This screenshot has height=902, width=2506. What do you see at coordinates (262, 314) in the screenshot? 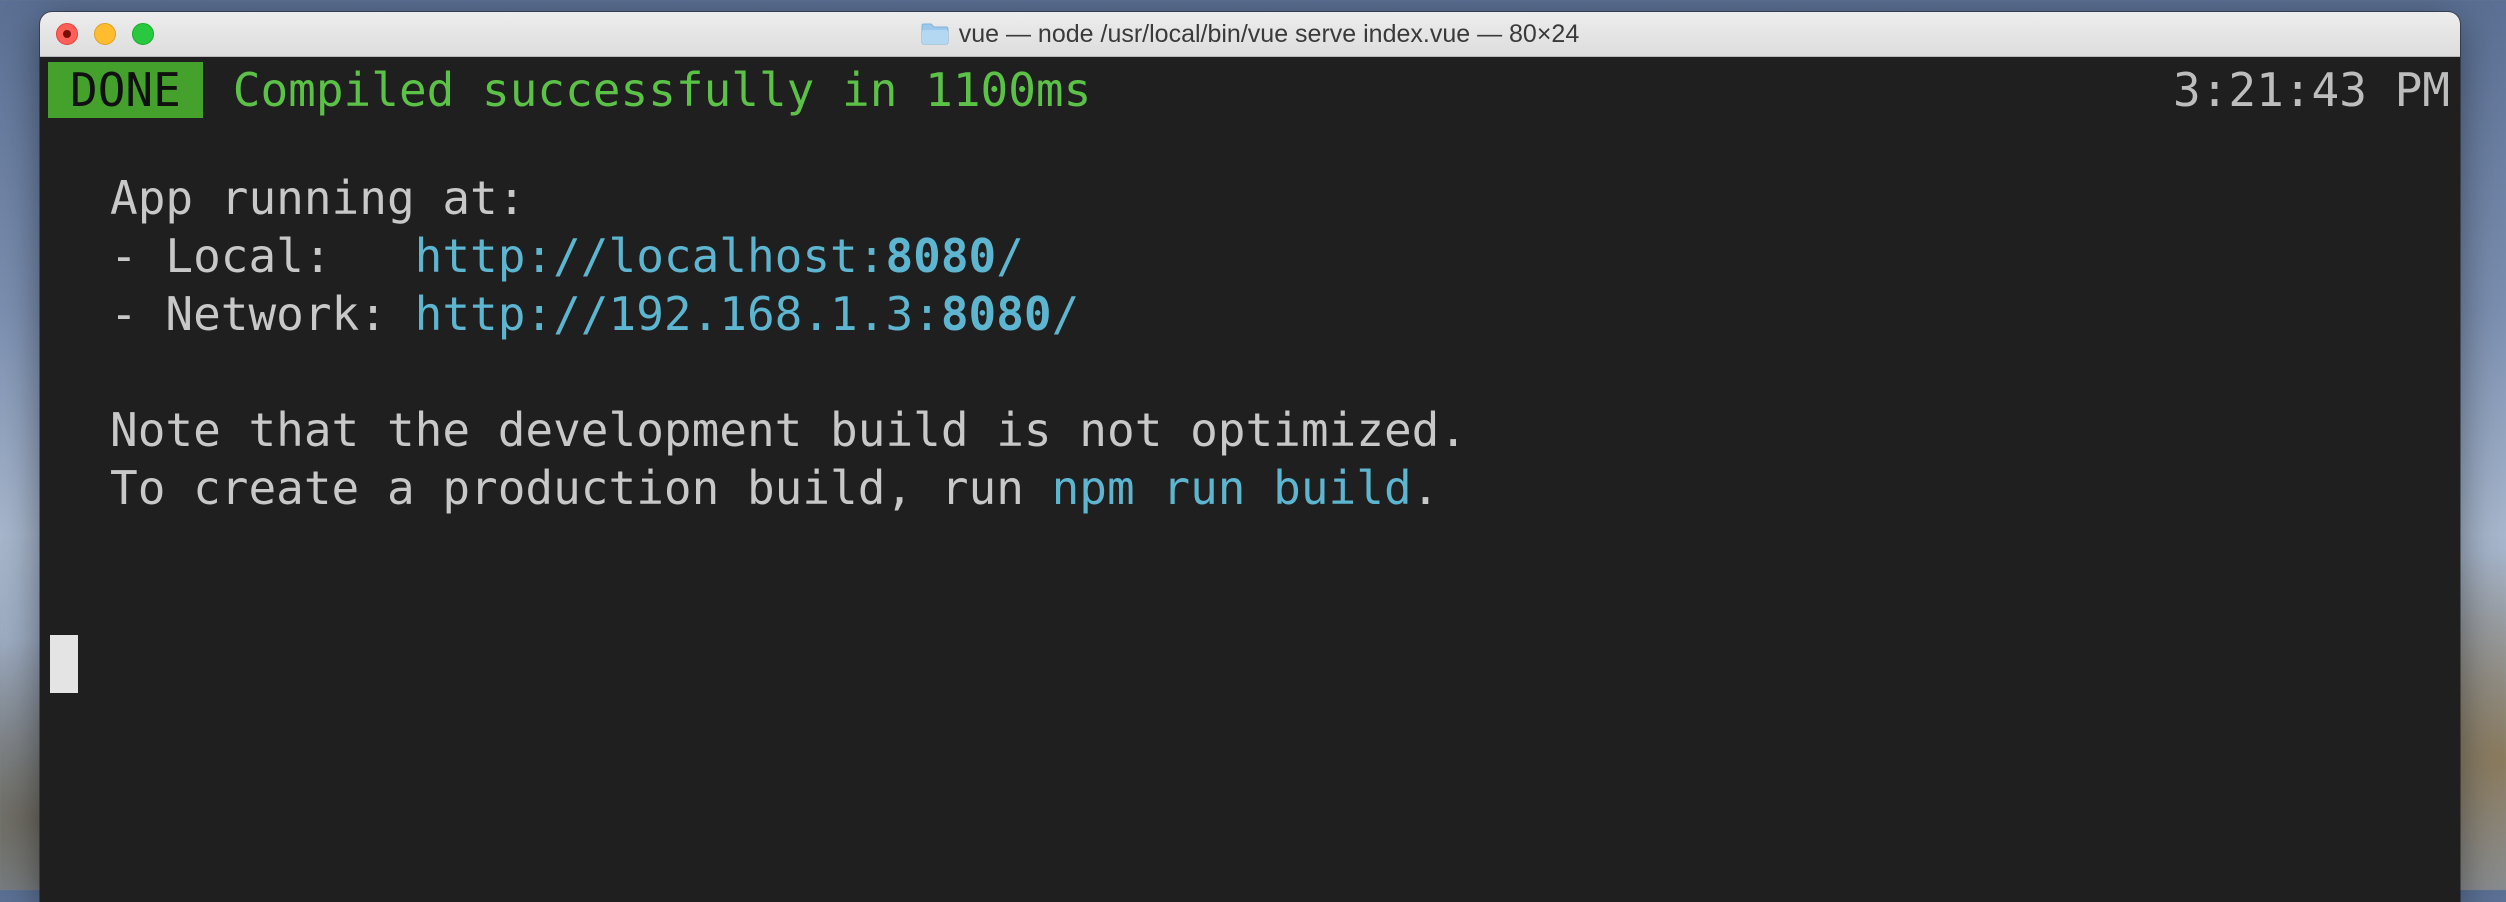
I see `network-label: - Network:` at bounding box center [262, 314].